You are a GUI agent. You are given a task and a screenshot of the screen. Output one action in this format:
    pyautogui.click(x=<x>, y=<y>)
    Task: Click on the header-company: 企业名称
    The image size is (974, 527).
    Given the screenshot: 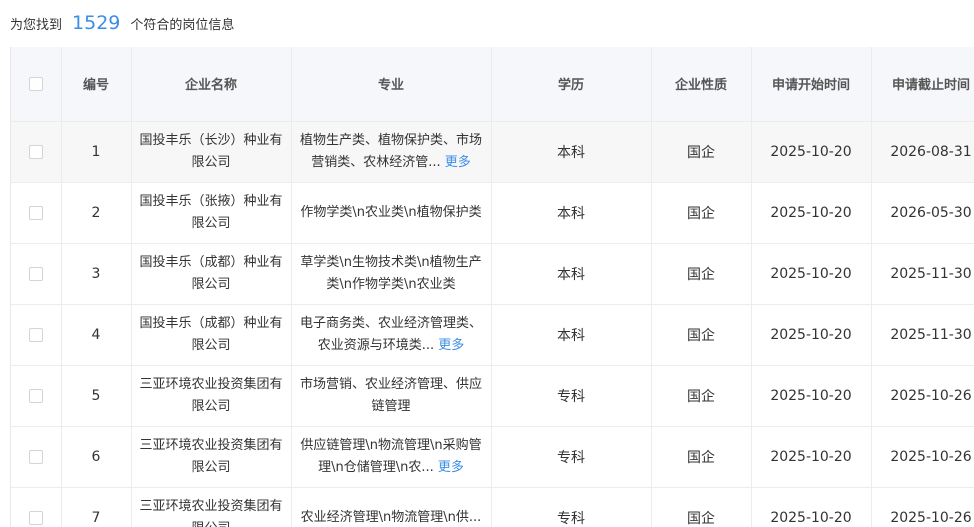 What is the action you would take?
    pyautogui.click(x=211, y=84)
    